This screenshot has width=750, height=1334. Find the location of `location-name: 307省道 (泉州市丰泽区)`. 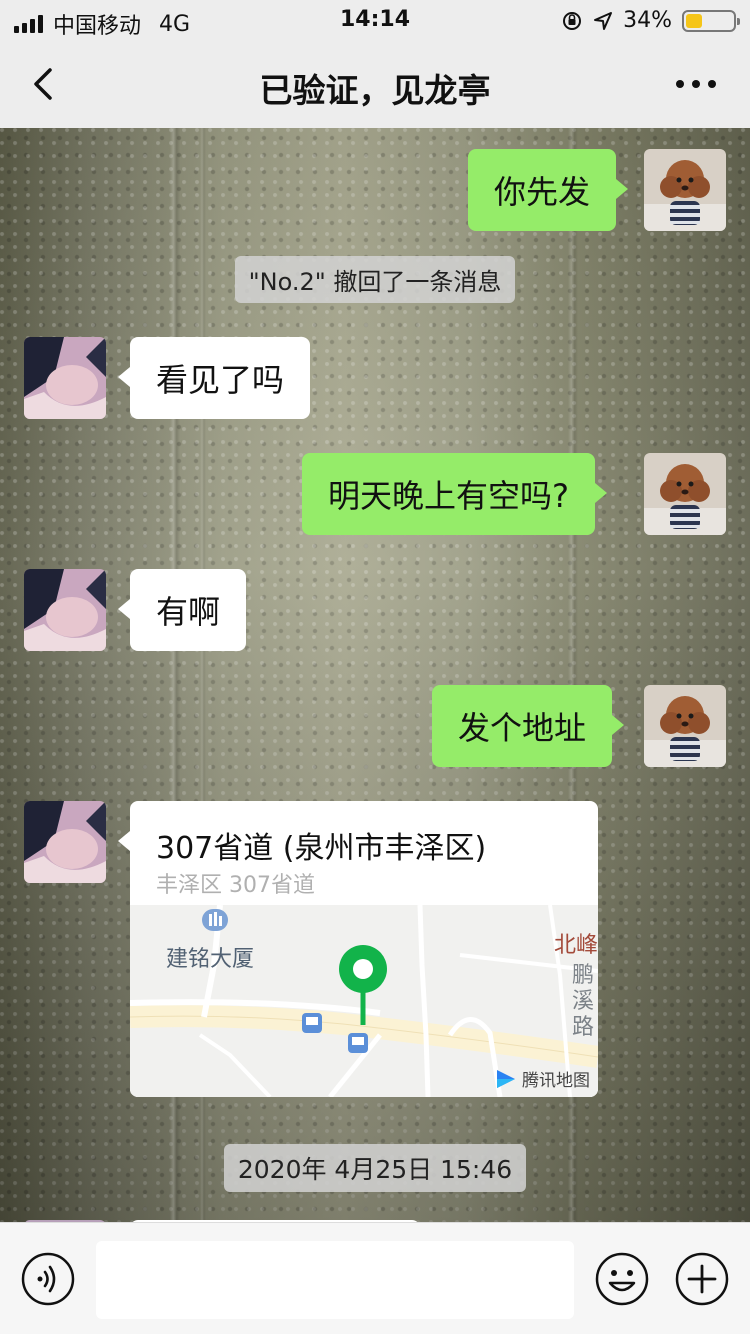

location-name: 307省道 (泉州市丰泽区) is located at coordinates (321, 848).